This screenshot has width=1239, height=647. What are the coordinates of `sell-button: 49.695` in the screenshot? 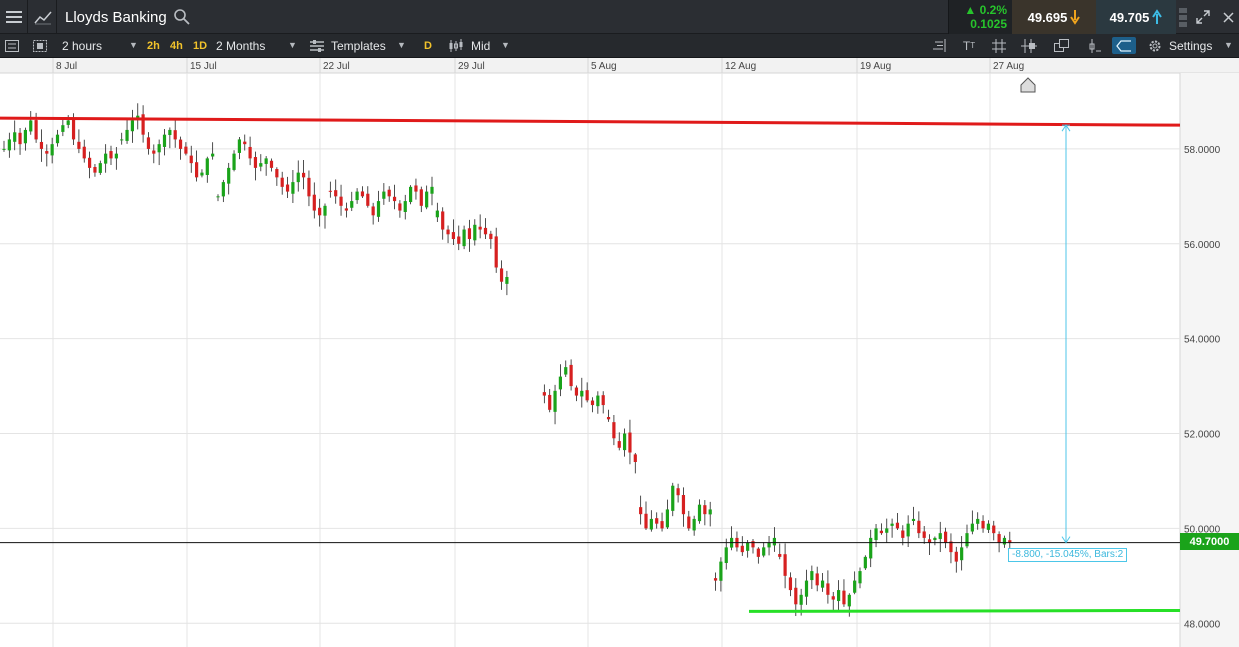 It's located at (1054, 17).